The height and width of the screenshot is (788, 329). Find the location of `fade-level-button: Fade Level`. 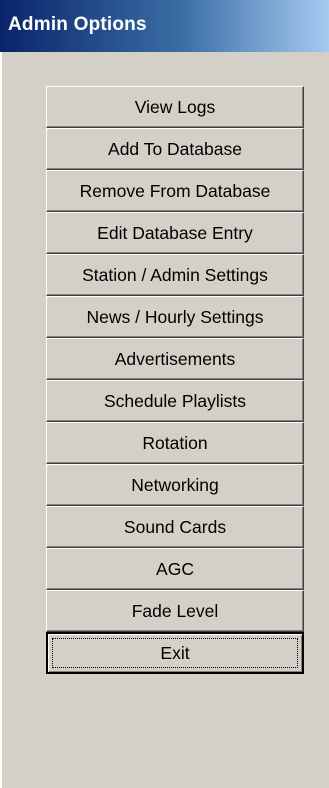

fade-level-button: Fade Level is located at coordinates (175, 611).